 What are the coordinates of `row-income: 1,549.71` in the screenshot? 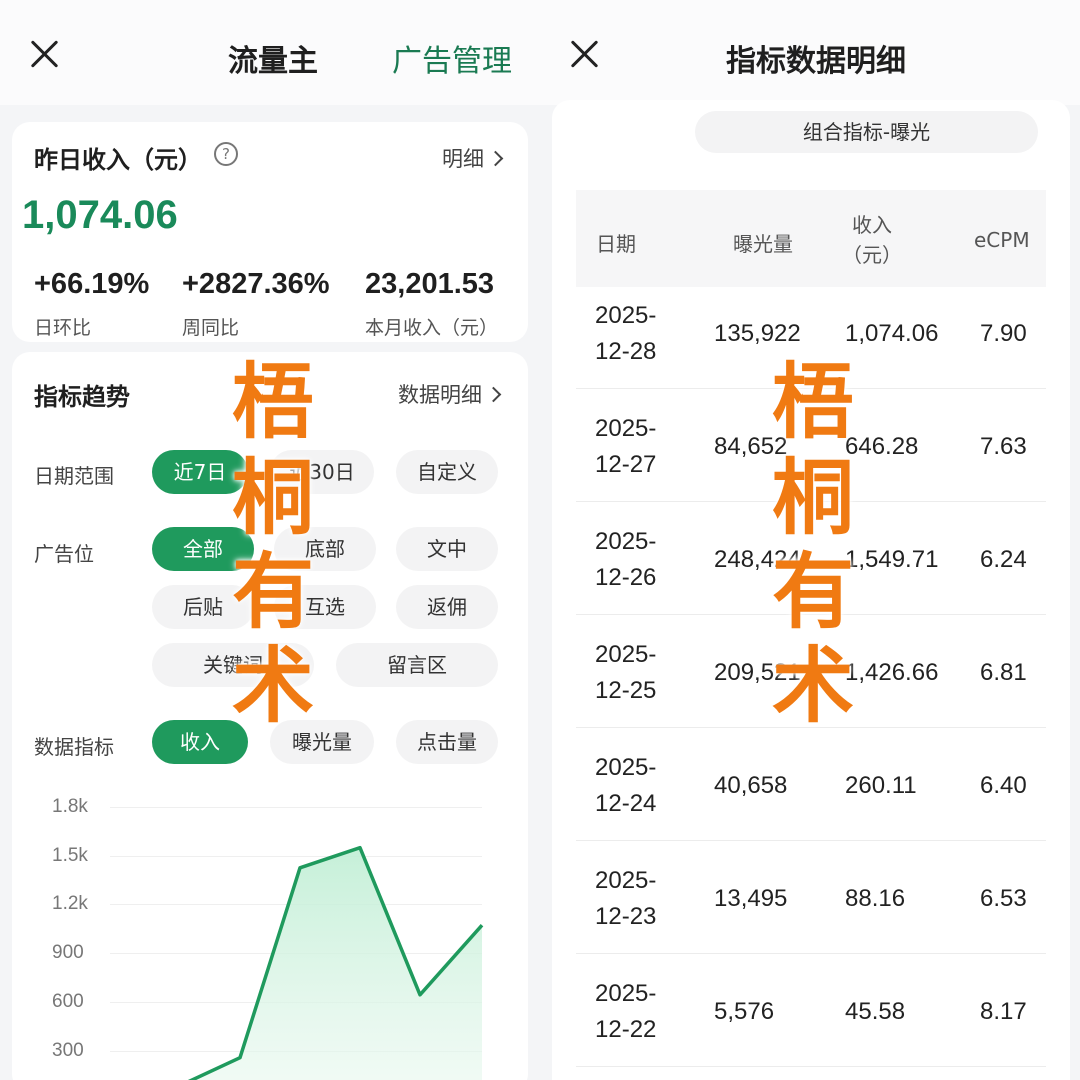 It's located at (892, 559).